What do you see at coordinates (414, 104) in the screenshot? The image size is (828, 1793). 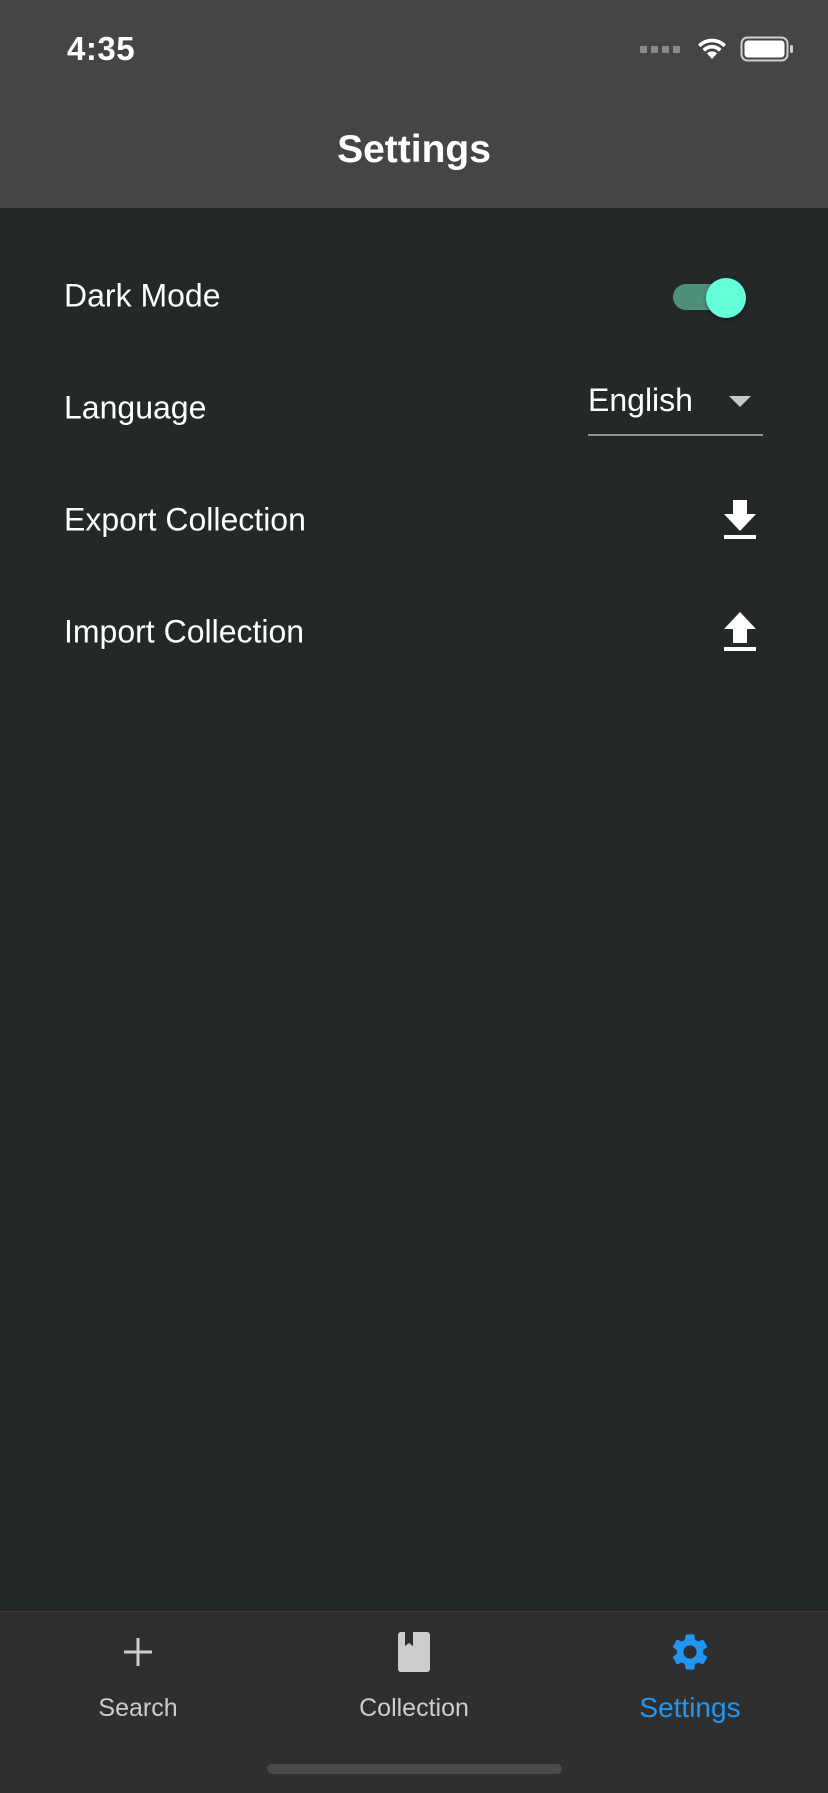 I see `app-header: 4:35 Settings` at bounding box center [414, 104].